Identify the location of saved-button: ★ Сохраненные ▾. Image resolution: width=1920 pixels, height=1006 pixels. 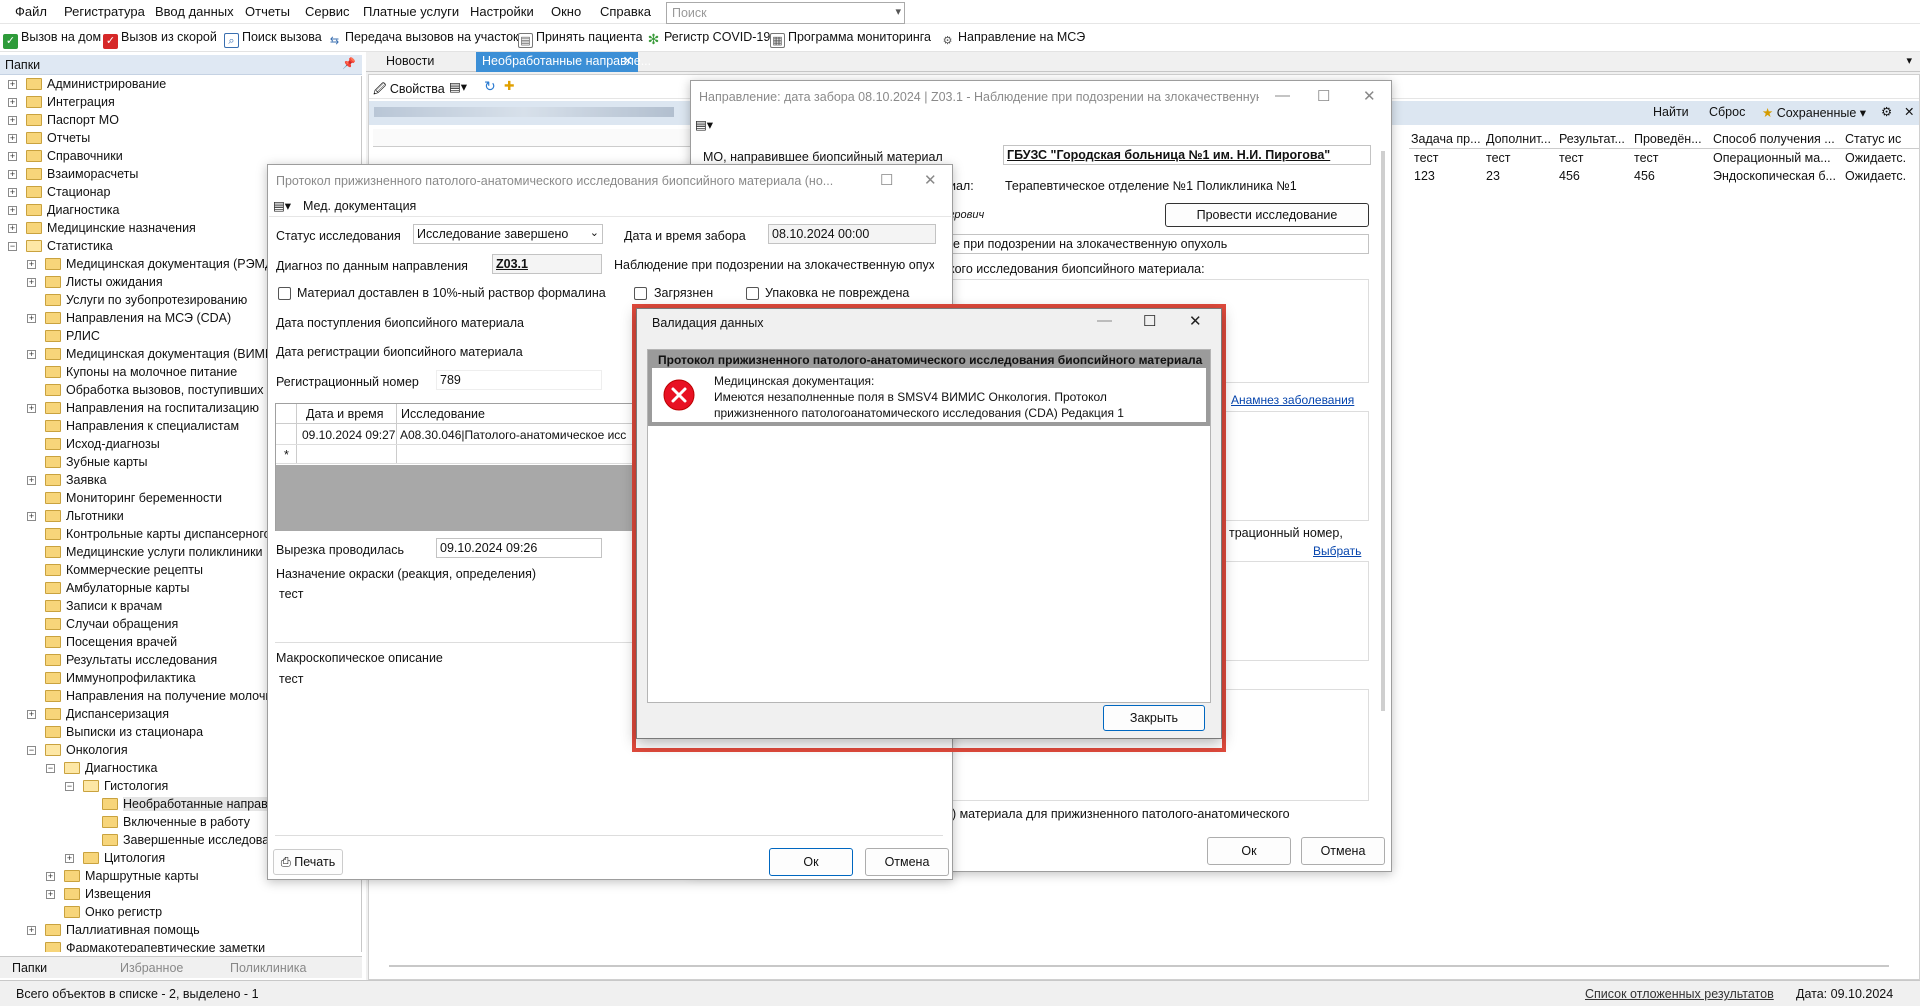
(1814, 112).